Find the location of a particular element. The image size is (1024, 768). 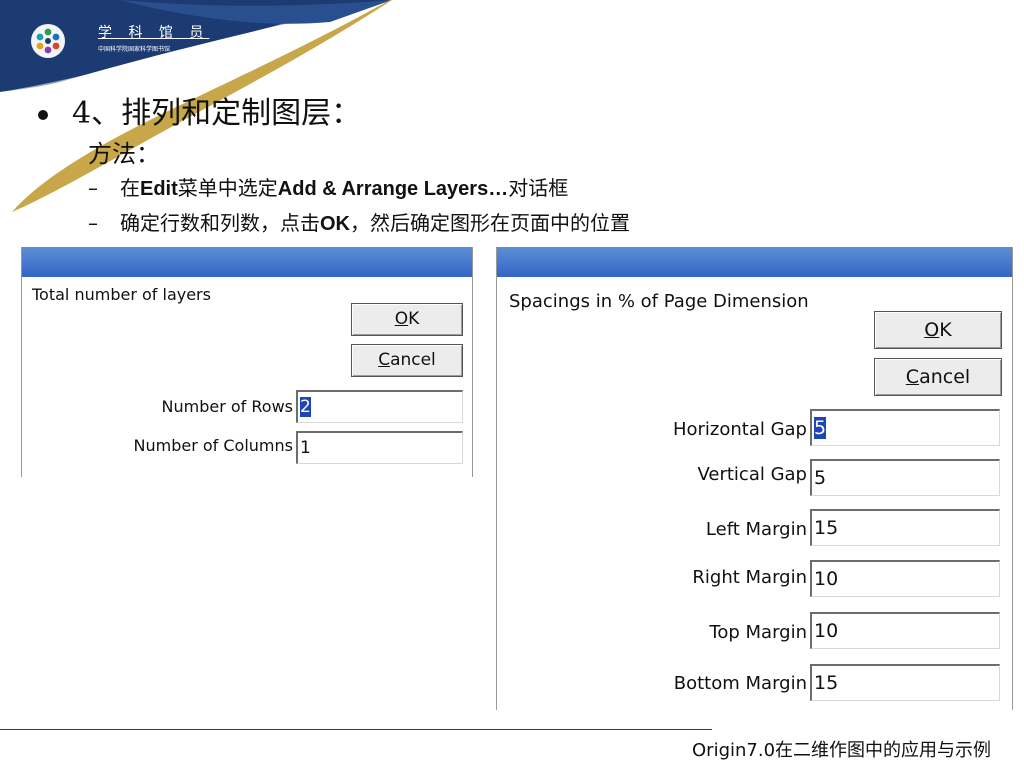

top-margin-value: 10 is located at coordinates (826, 631).